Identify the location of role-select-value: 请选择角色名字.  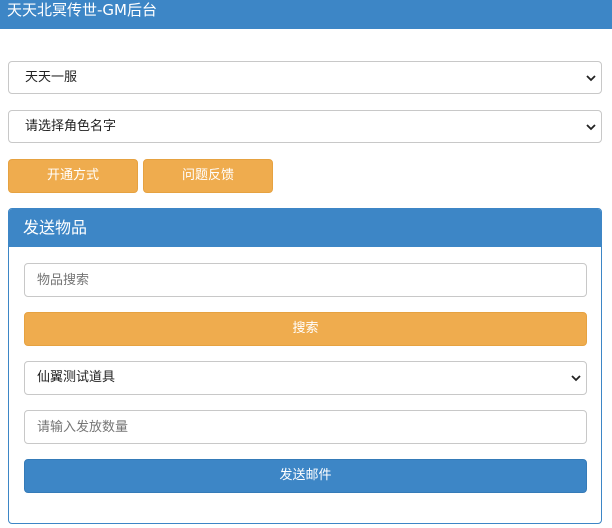
(71, 126).